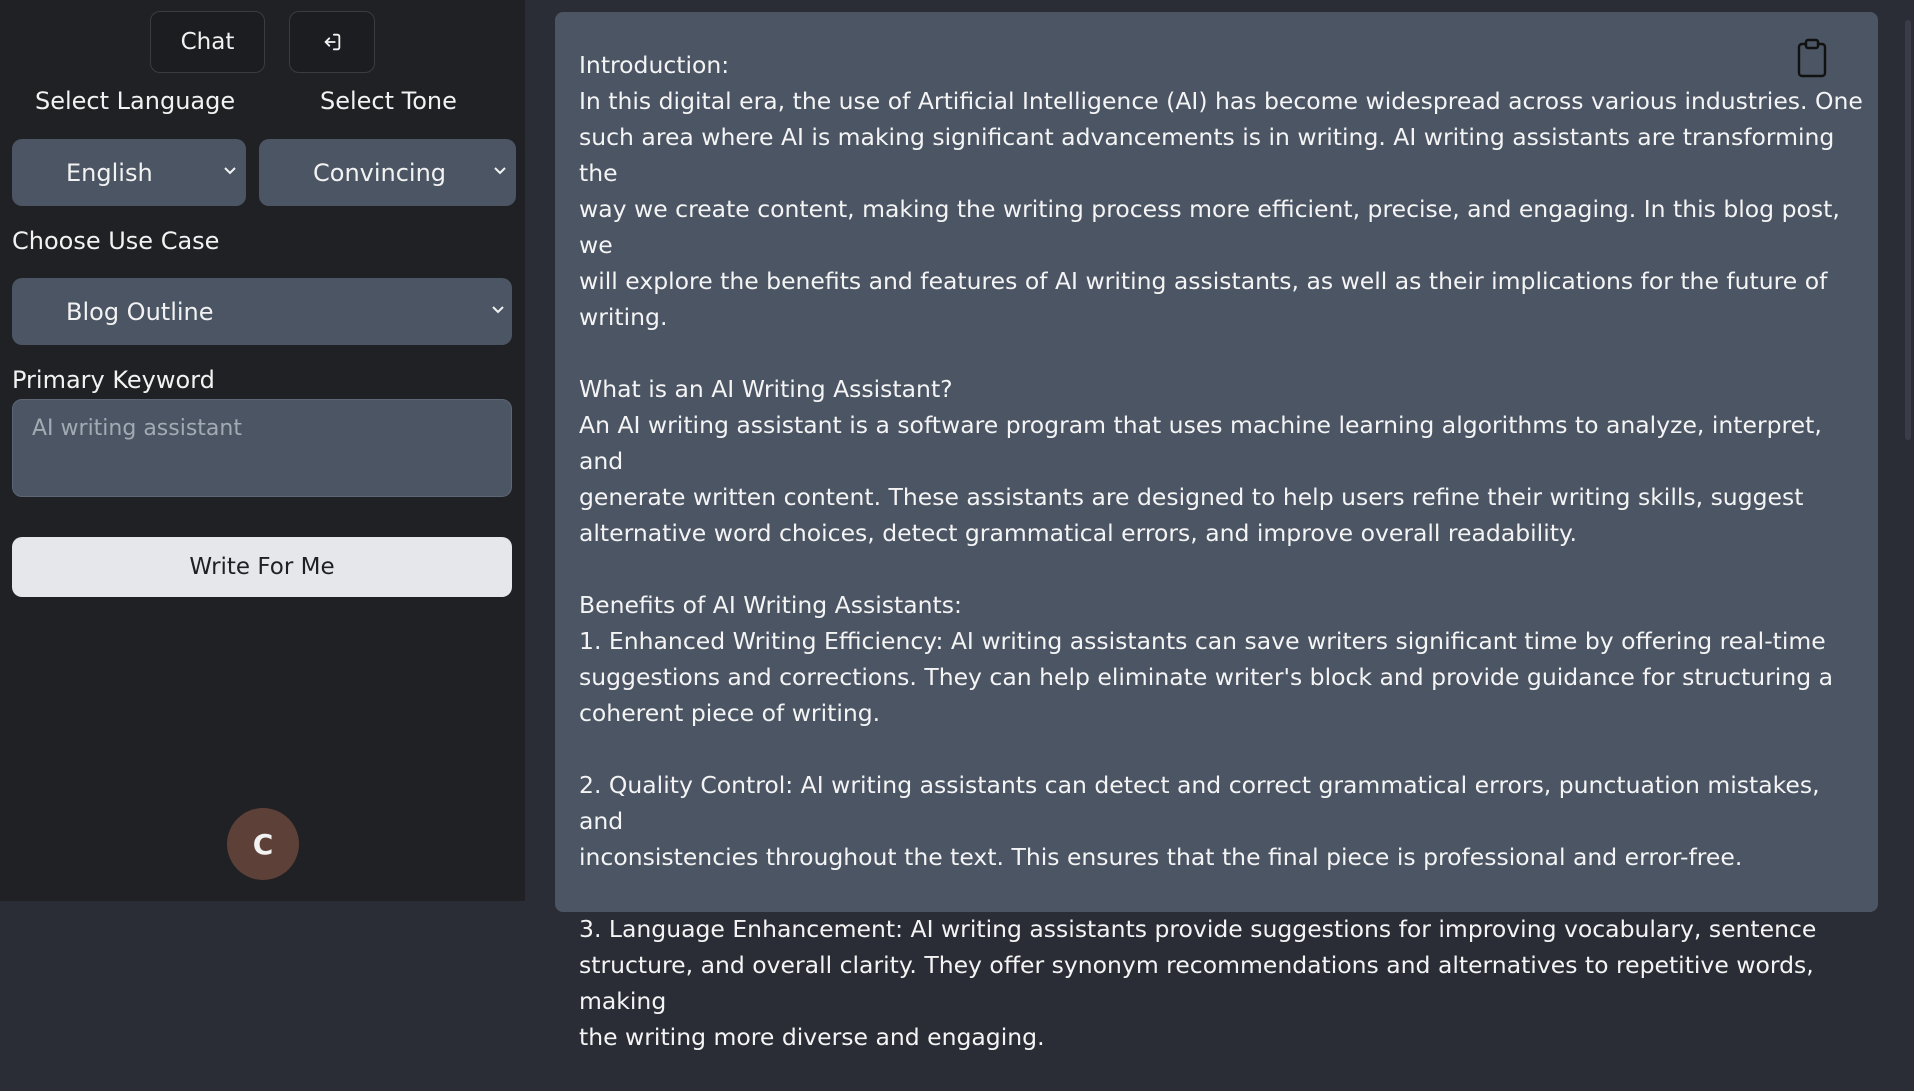 The width and height of the screenshot is (1914, 1091). Describe the element at coordinates (263, 844) in the screenshot. I see `avatar: C` at that location.